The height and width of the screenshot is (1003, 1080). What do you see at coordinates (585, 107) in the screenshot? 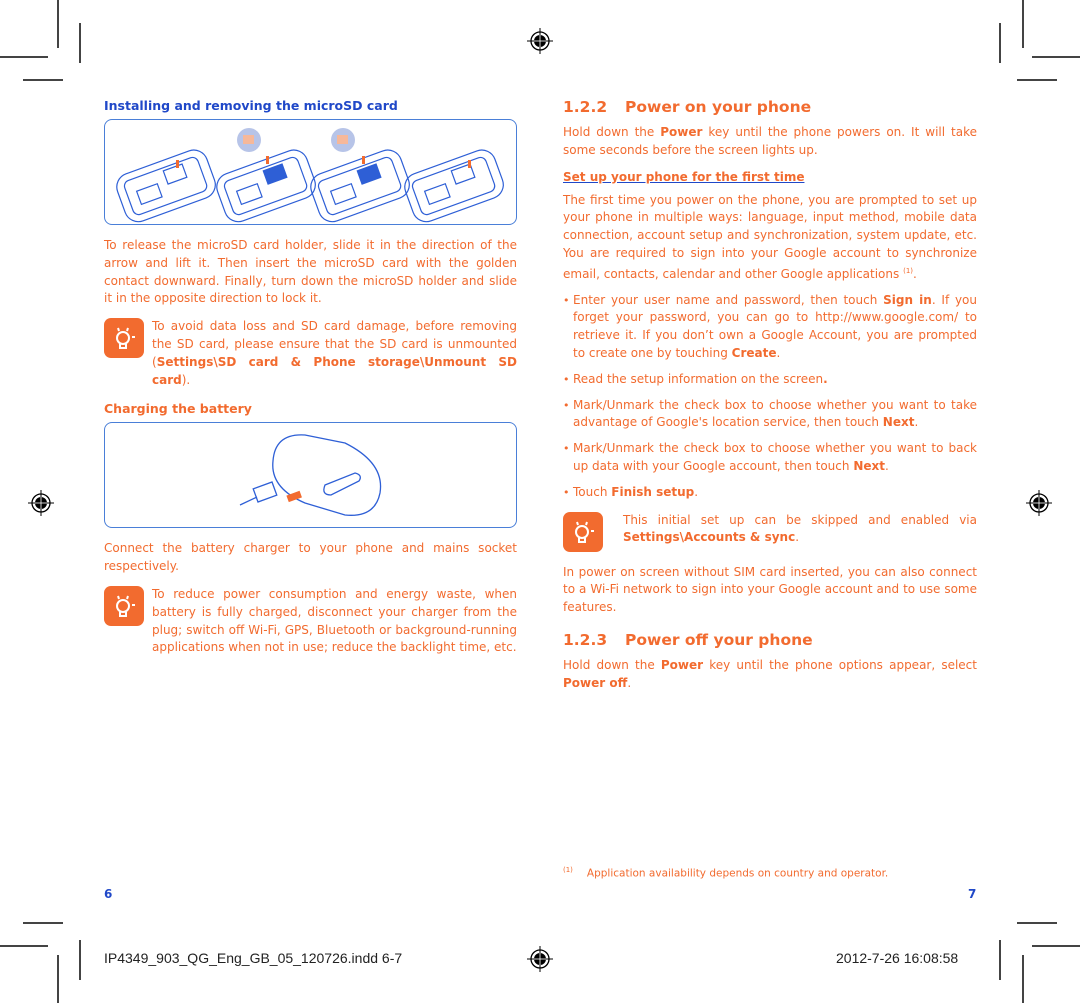
I see `section-number: 1.2.2` at bounding box center [585, 107].